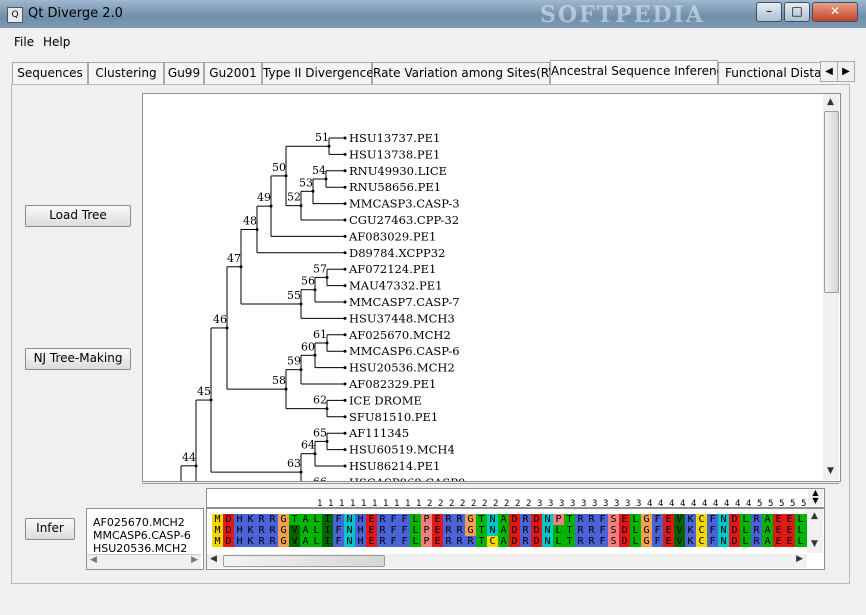  I want to click on infer-button: Infer, so click(50, 529).